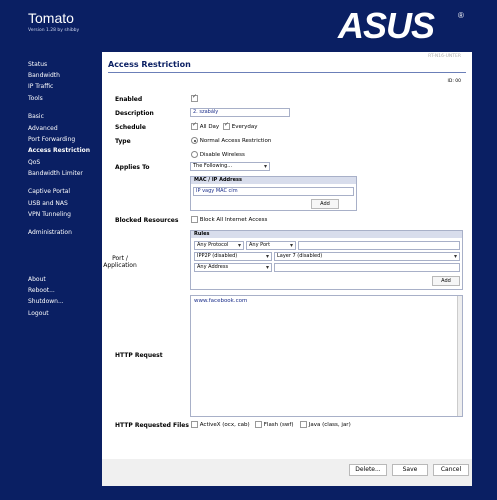 The width and height of the screenshot is (497, 500). What do you see at coordinates (367, 267) in the screenshot?
I see `address-input` at bounding box center [367, 267].